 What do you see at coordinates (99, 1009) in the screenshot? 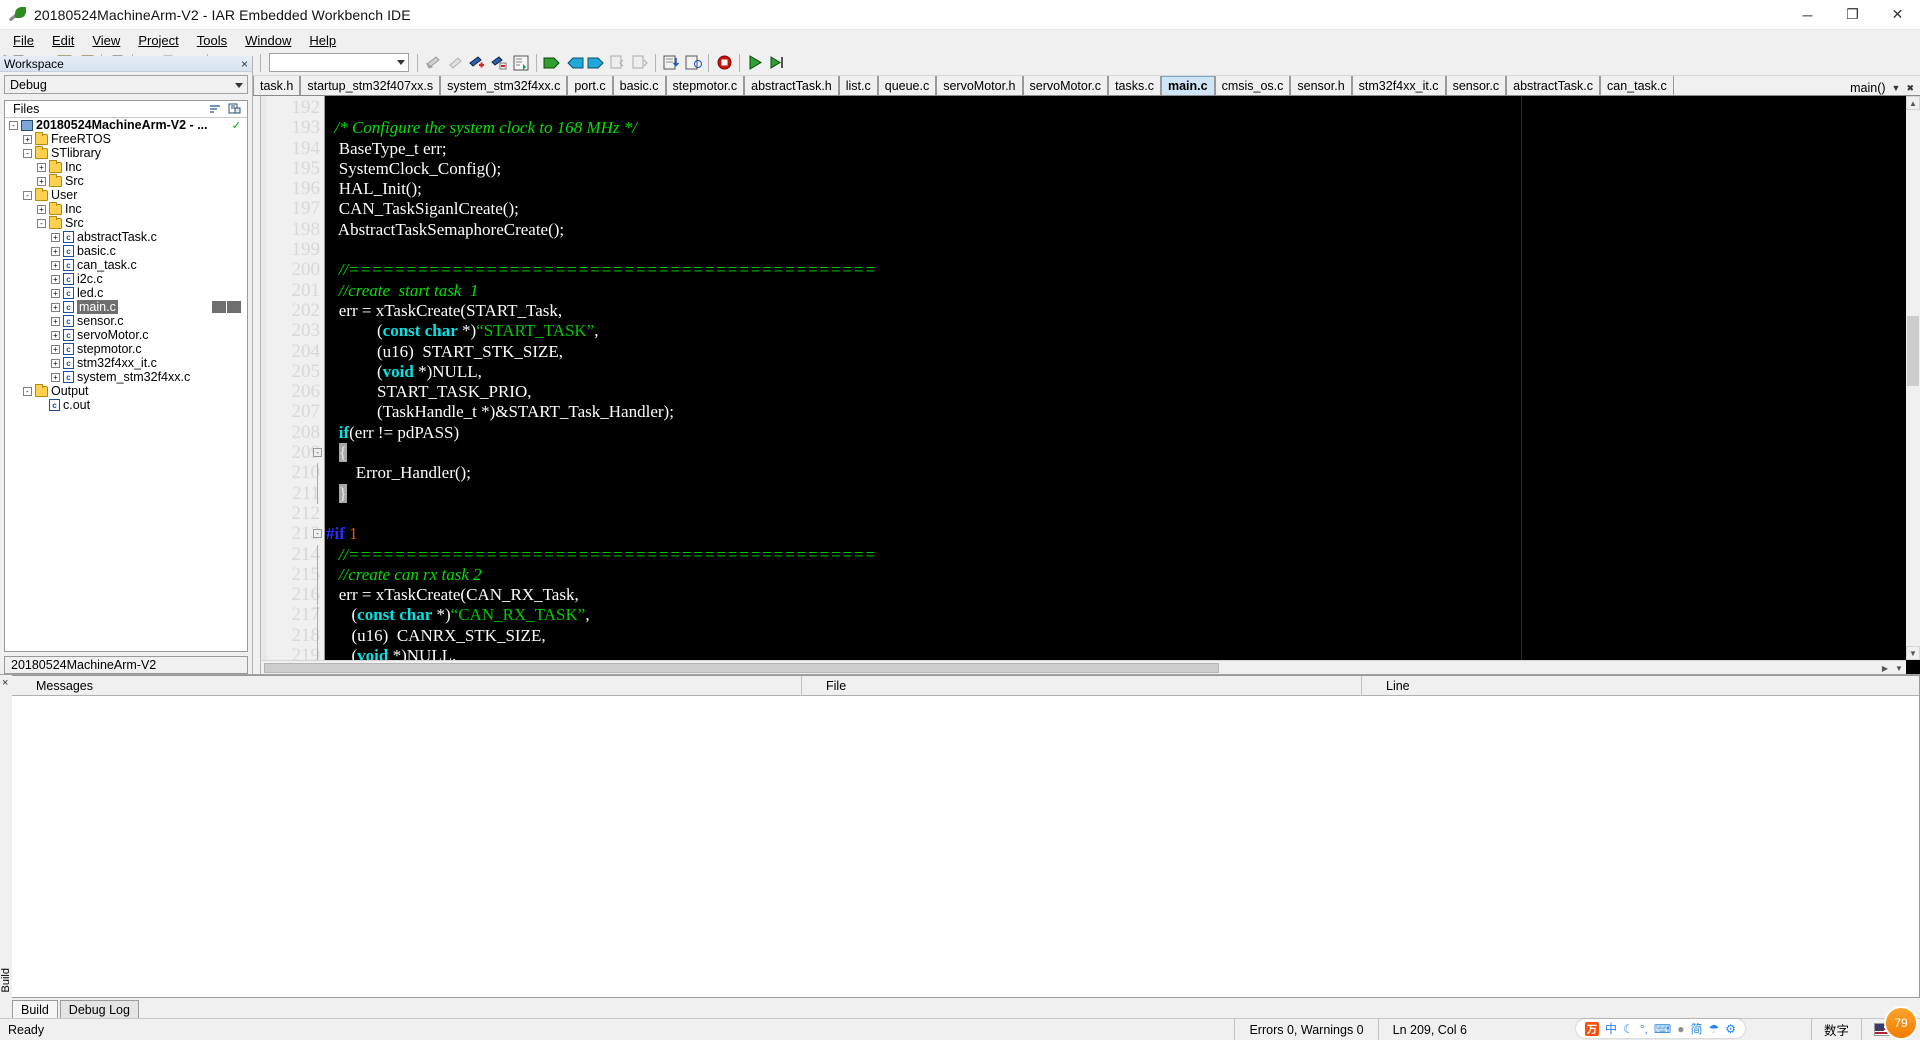
I see `tab-debug-log: Debug Log` at bounding box center [99, 1009].